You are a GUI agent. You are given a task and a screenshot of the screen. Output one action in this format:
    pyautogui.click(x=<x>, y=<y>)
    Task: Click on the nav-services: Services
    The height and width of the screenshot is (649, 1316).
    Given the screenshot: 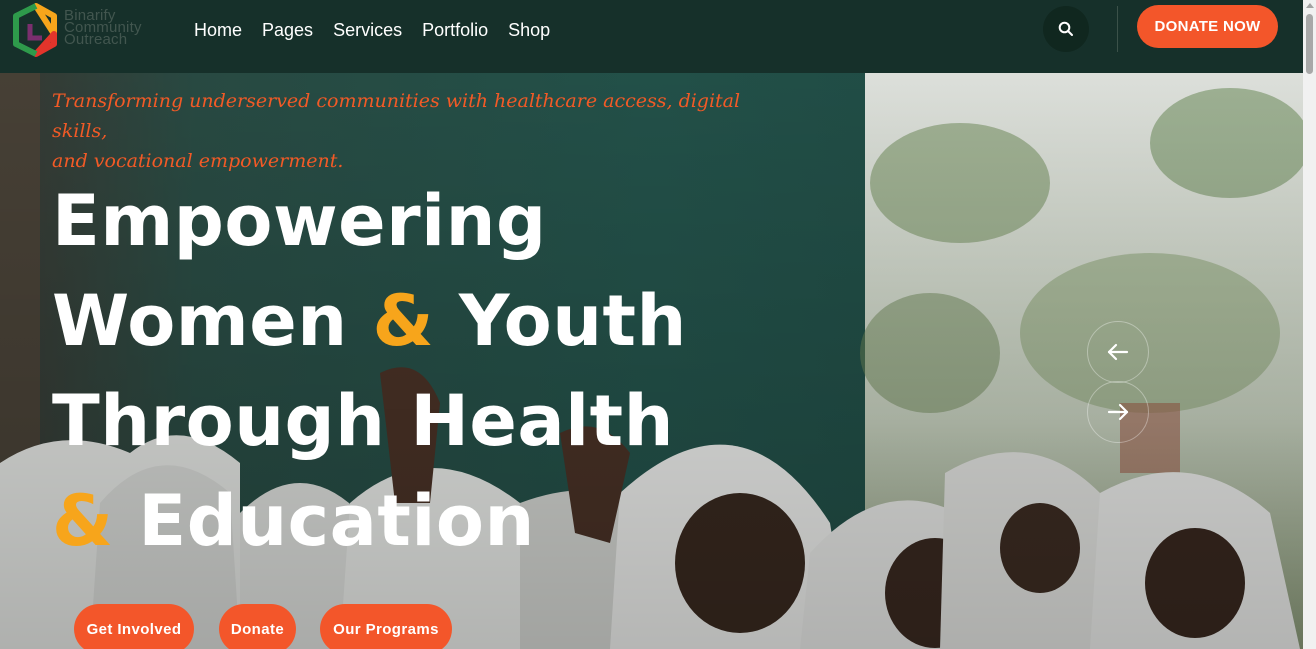 What is the action you would take?
    pyautogui.click(x=367, y=30)
    